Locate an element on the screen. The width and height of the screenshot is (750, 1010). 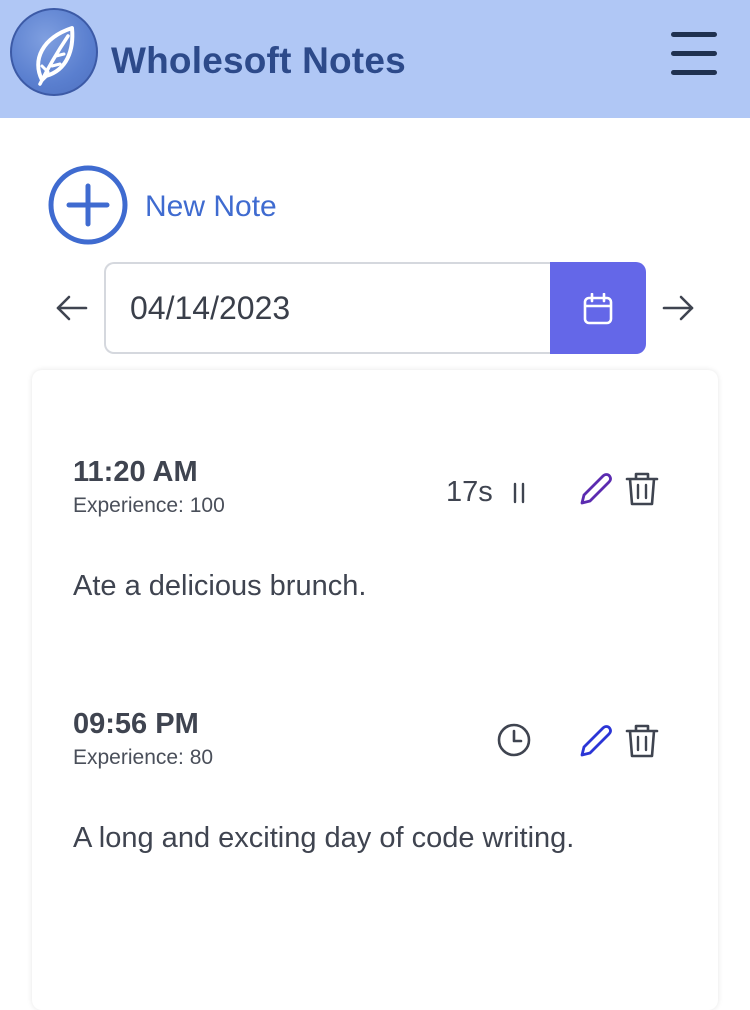
start-timer-button is located at coordinates (514, 740).